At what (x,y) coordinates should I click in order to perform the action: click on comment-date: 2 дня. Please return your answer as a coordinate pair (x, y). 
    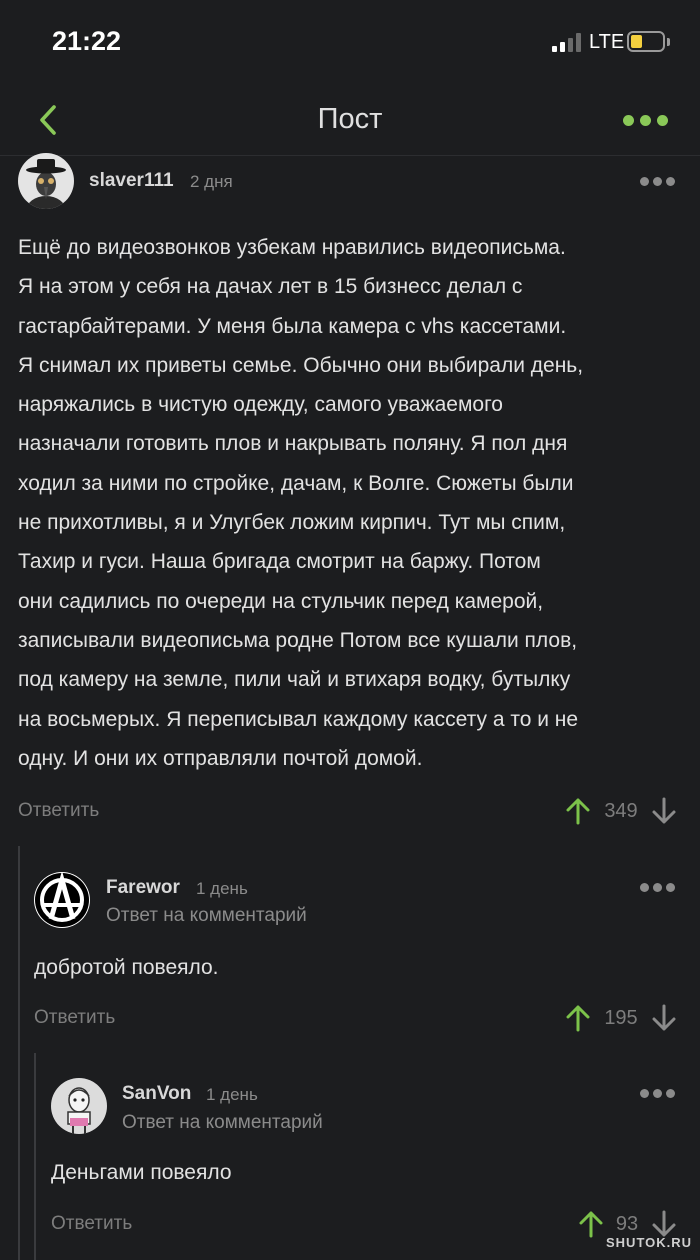
    Looking at the image, I should click on (211, 181).